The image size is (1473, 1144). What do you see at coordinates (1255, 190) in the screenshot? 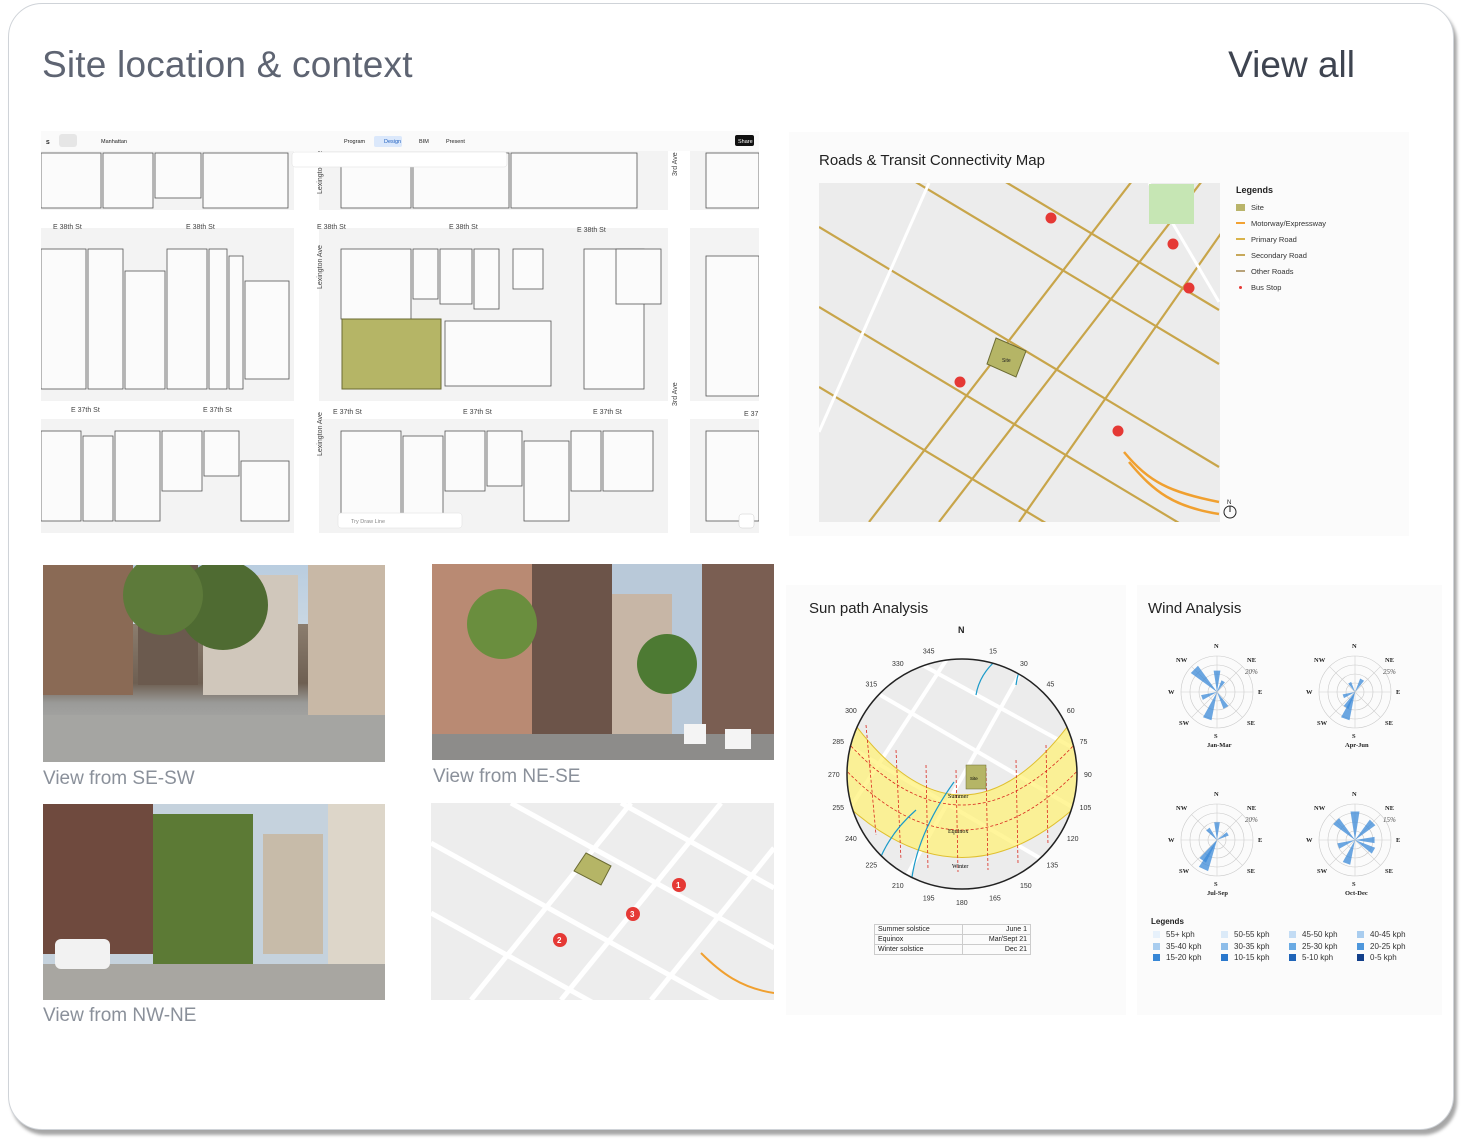
I see `roads-legend-title: Legends` at bounding box center [1255, 190].